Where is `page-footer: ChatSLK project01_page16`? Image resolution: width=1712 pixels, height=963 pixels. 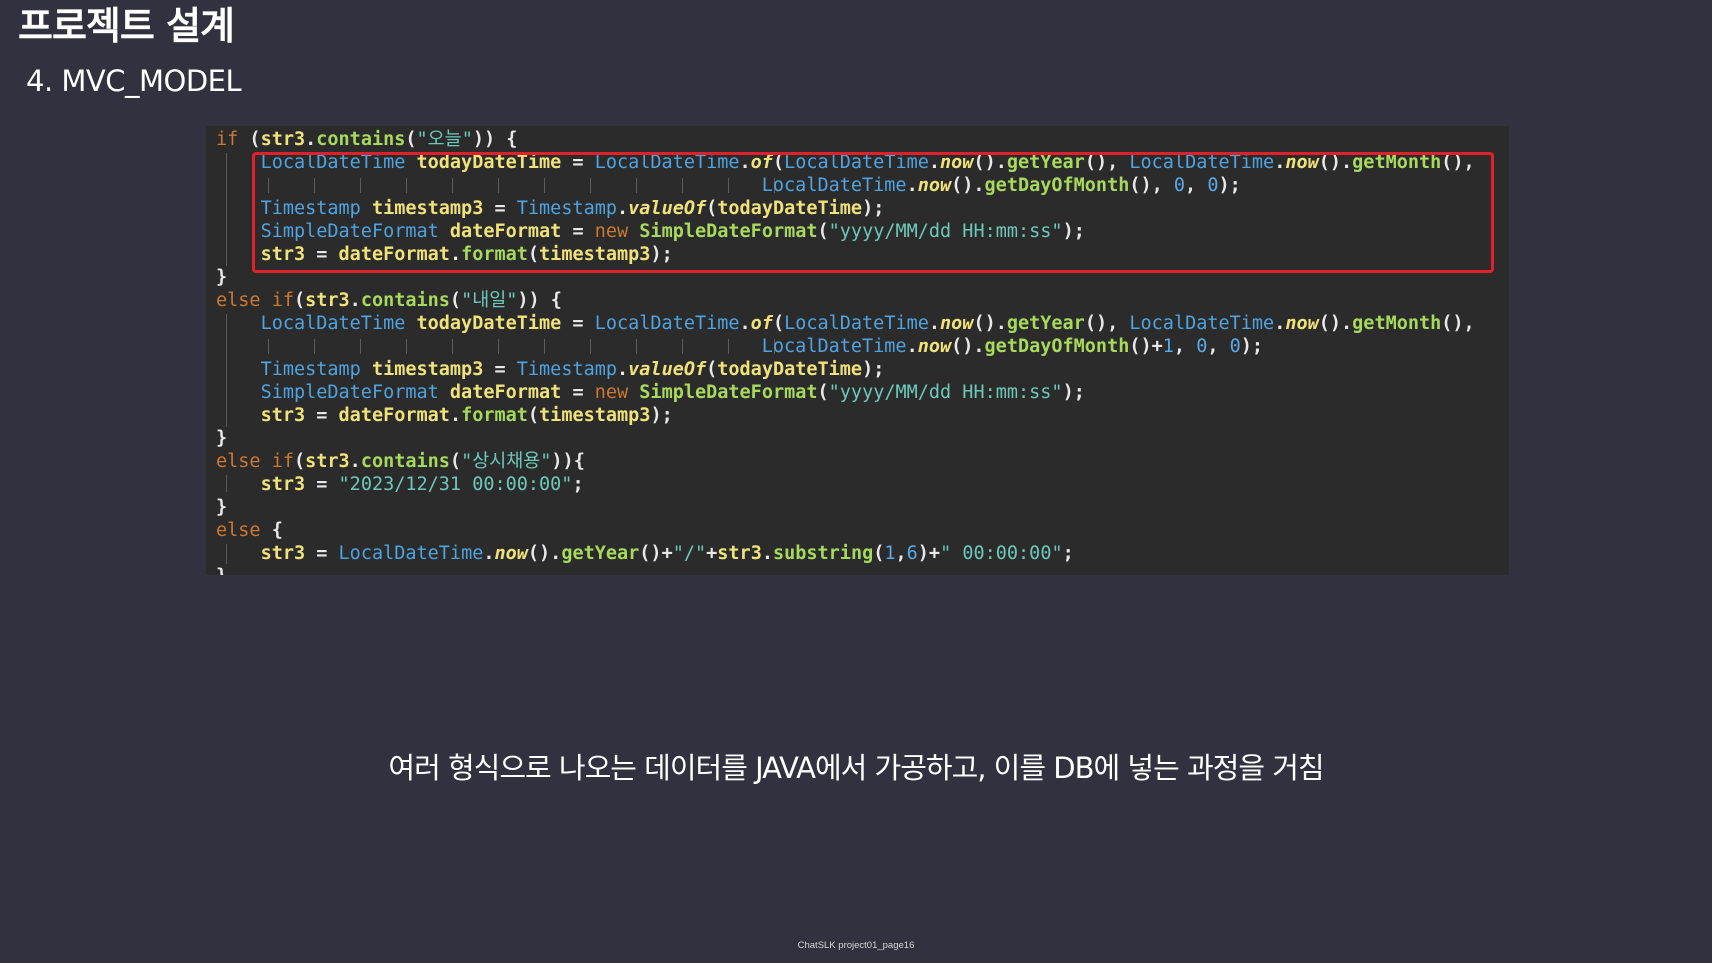
page-footer: ChatSLK project01_page16 is located at coordinates (856, 945).